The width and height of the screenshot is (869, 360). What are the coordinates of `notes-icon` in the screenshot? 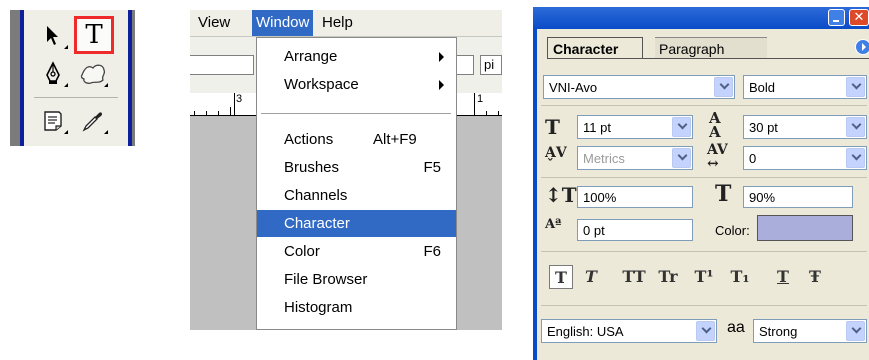 It's located at (53, 121).